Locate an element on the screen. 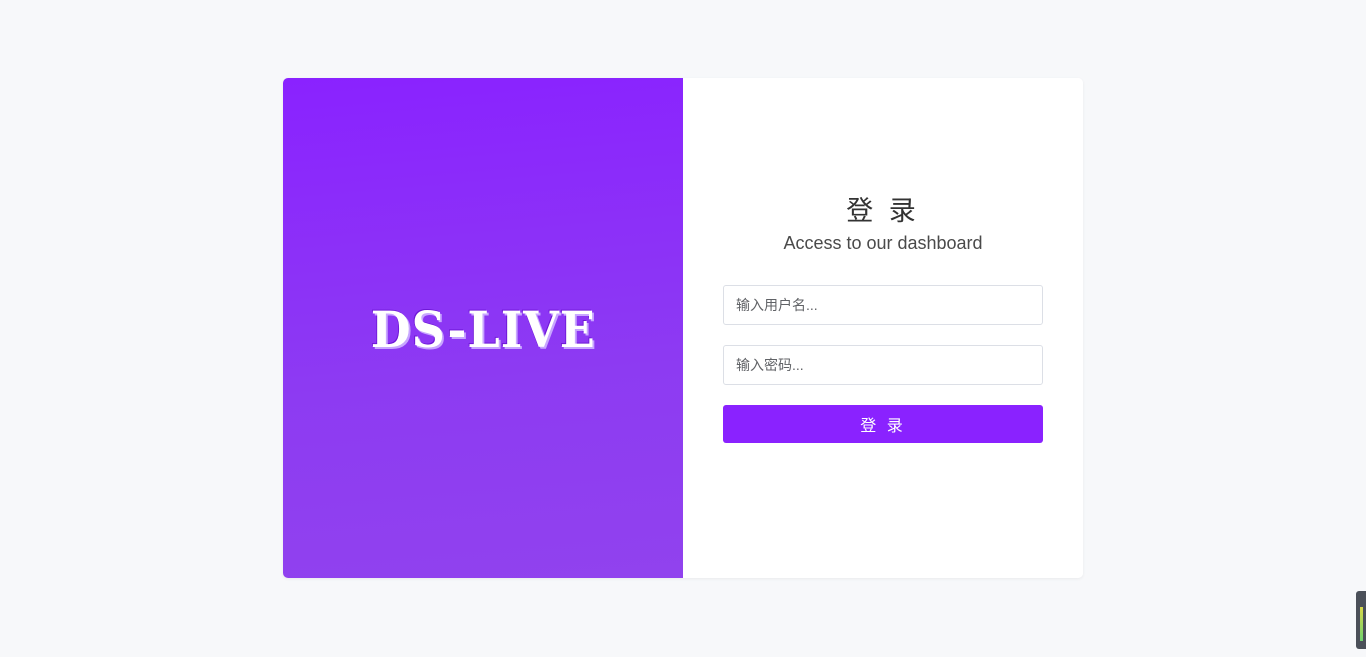 This screenshot has height=657, width=1366. brand-logo: DS-LIVE is located at coordinates (483, 329).